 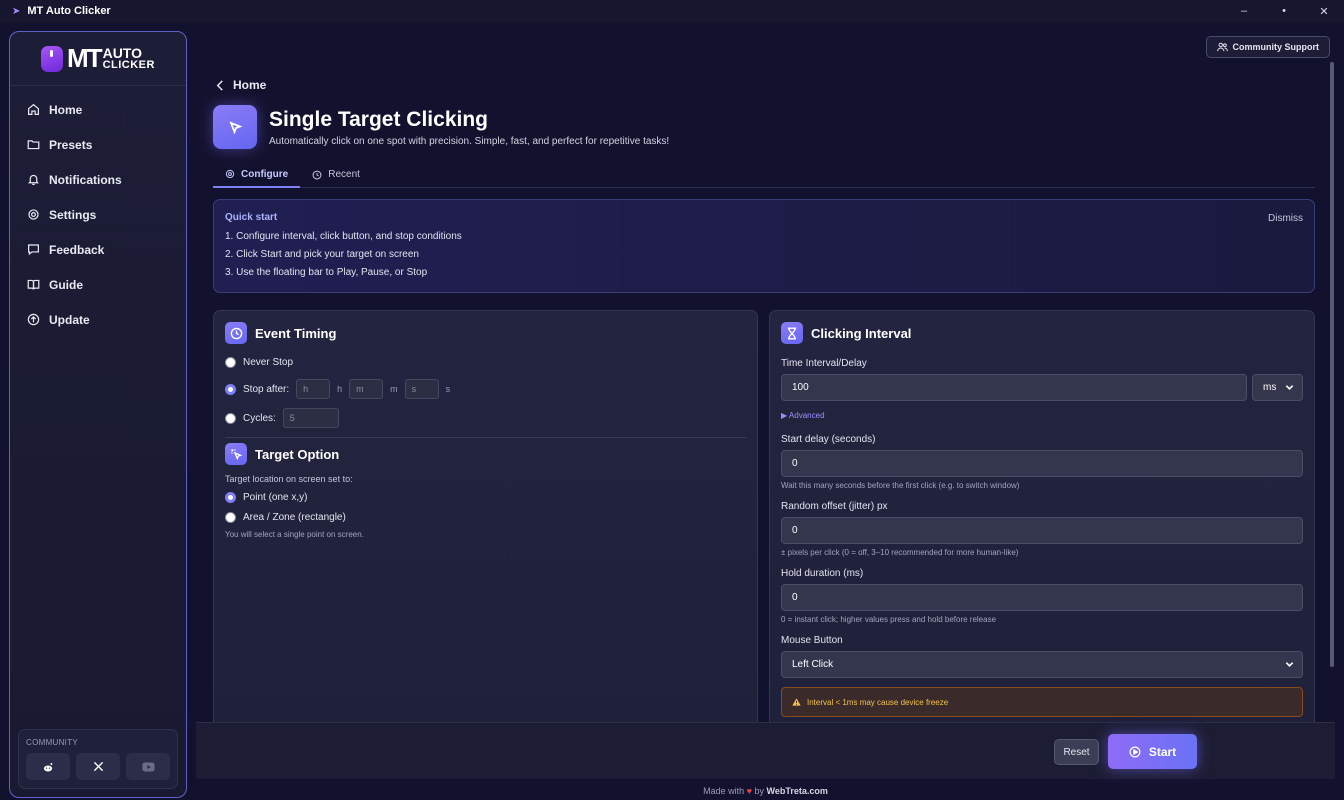 What do you see at coordinates (1277, 387) in the screenshot?
I see `time-unit-select: ms` at bounding box center [1277, 387].